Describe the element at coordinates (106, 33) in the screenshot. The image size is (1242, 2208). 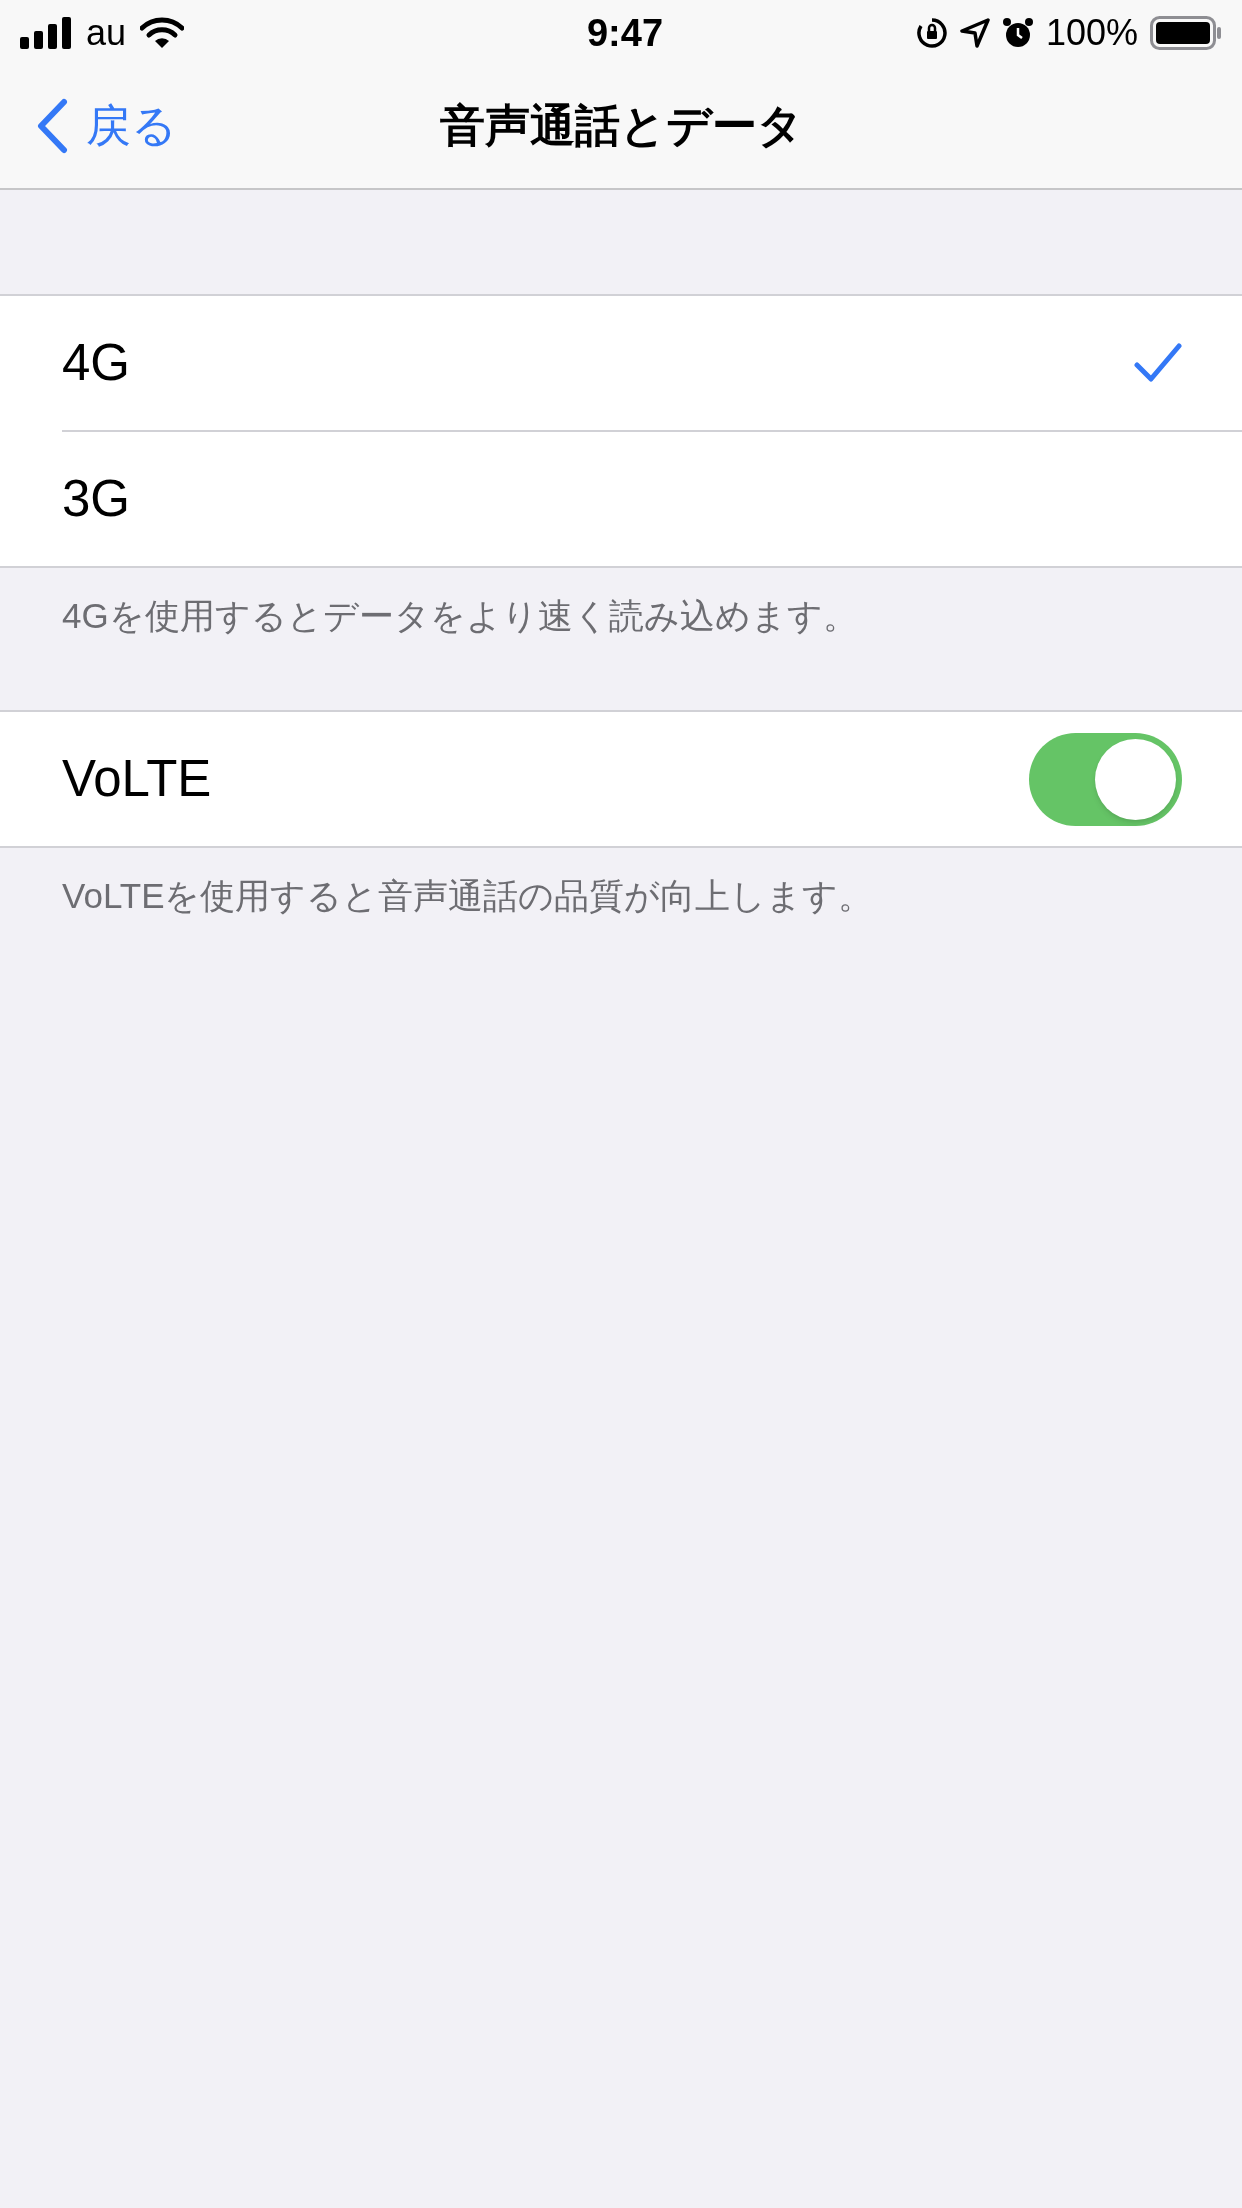
I see `carrier-name: au` at that location.